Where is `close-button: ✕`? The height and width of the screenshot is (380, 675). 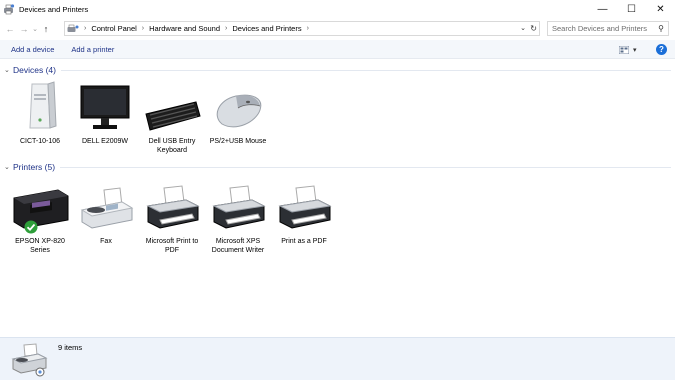
close-button: ✕ is located at coordinates (660, 9).